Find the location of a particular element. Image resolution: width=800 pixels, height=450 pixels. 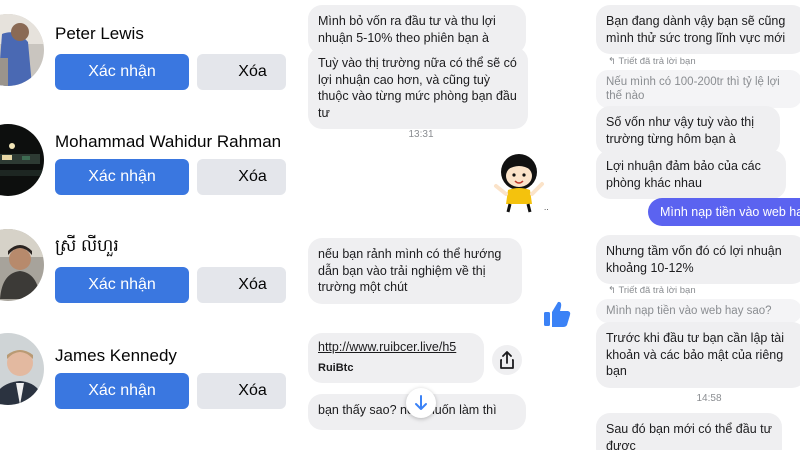

link-url: http://www.ruibcer.live/h5 is located at coordinates (396, 347).